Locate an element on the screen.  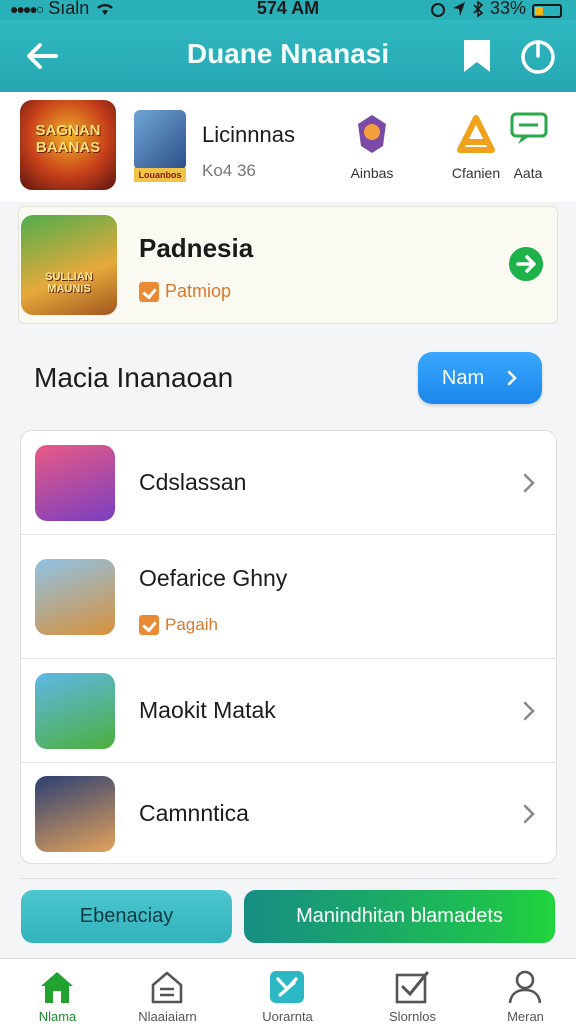
home-icon is located at coordinates (57, 987).